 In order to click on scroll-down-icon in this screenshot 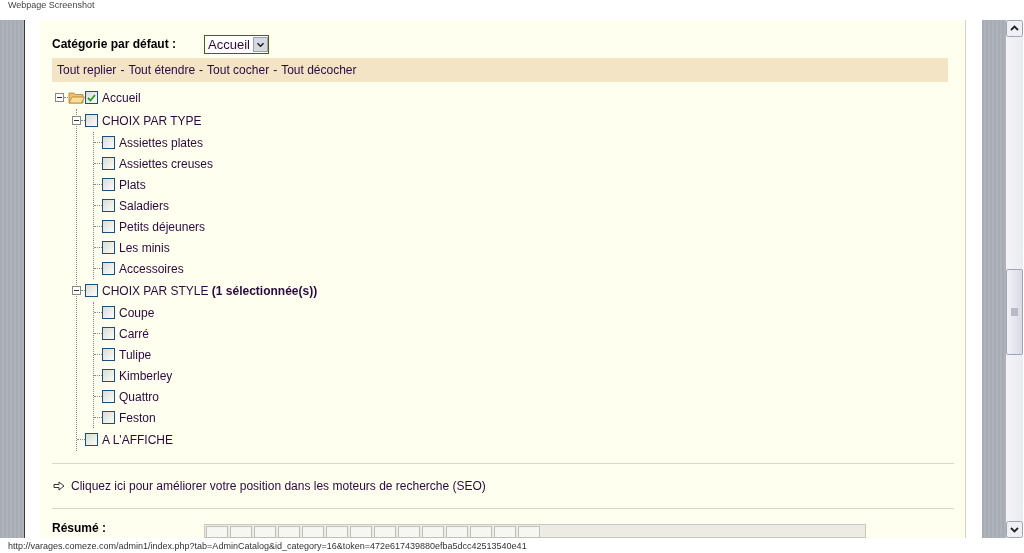, I will do `click(1014, 529)`.